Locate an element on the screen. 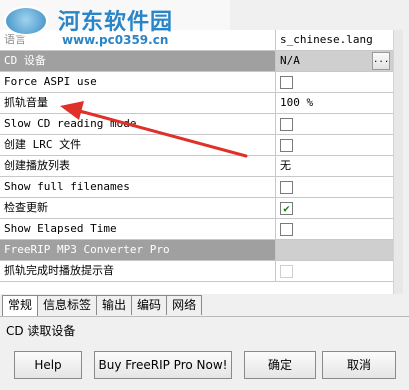 This screenshot has width=409, height=390. setting-value: 无 is located at coordinates (334, 166).